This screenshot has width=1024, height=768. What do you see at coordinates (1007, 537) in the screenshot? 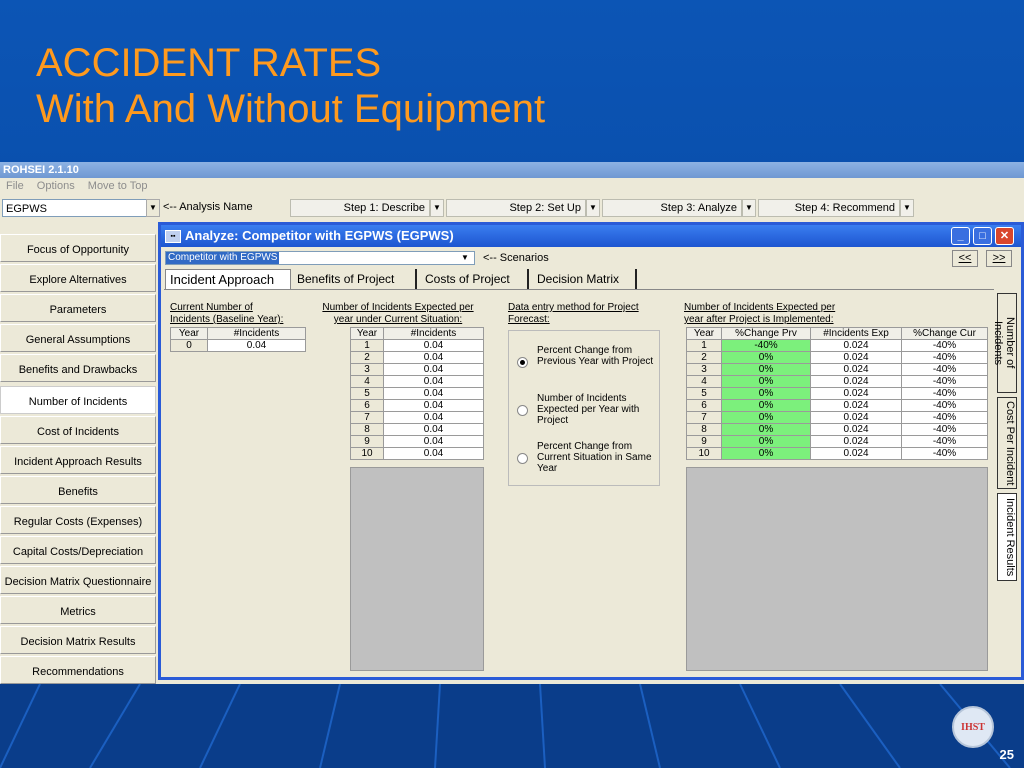
I see `vtab-incident-results: Incident Results` at bounding box center [1007, 537].